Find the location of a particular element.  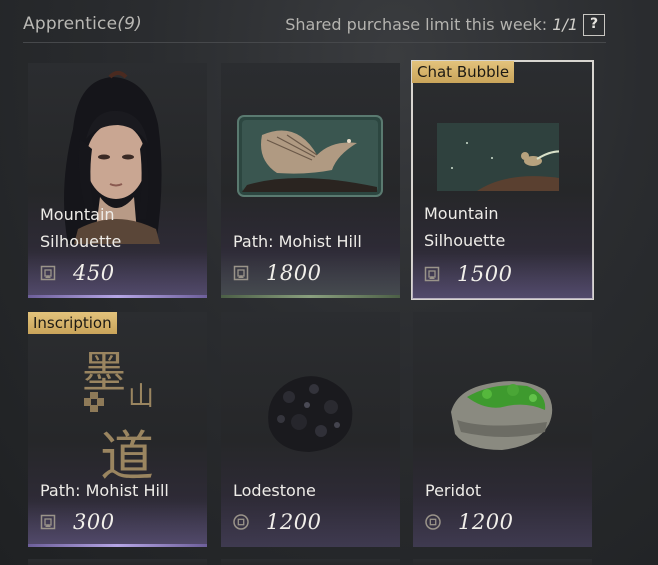

section-count: (9) is located at coordinates (129, 24).